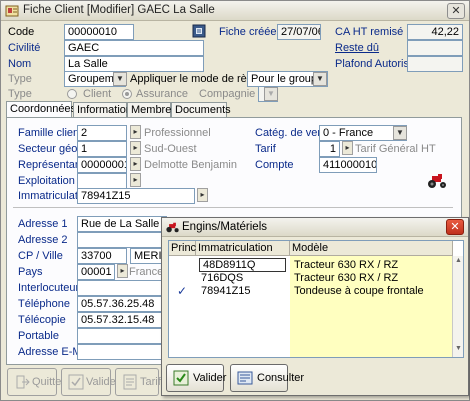 The image size is (470, 401). What do you see at coordinates (40, 256) in the screenshot?
I see `cp-ville-label: CP / Ville` at bounding box center [40, 256].